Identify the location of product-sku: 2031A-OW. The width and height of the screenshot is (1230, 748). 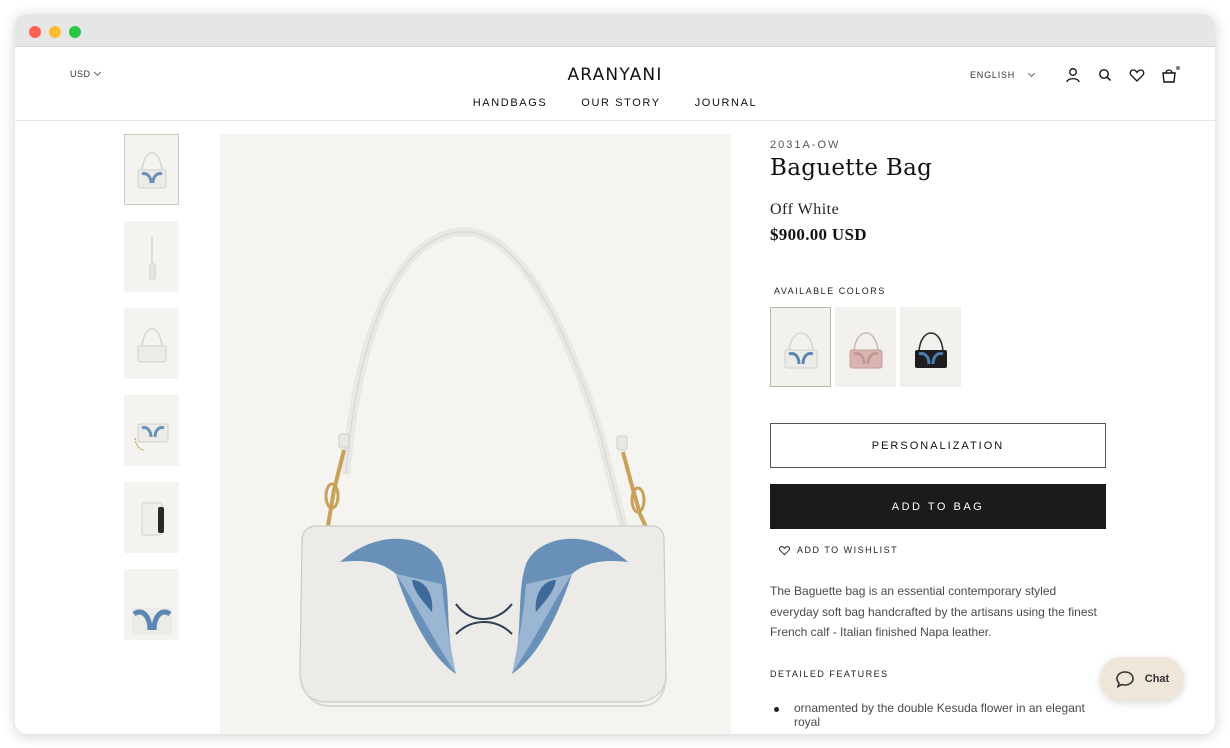
(805, 145).